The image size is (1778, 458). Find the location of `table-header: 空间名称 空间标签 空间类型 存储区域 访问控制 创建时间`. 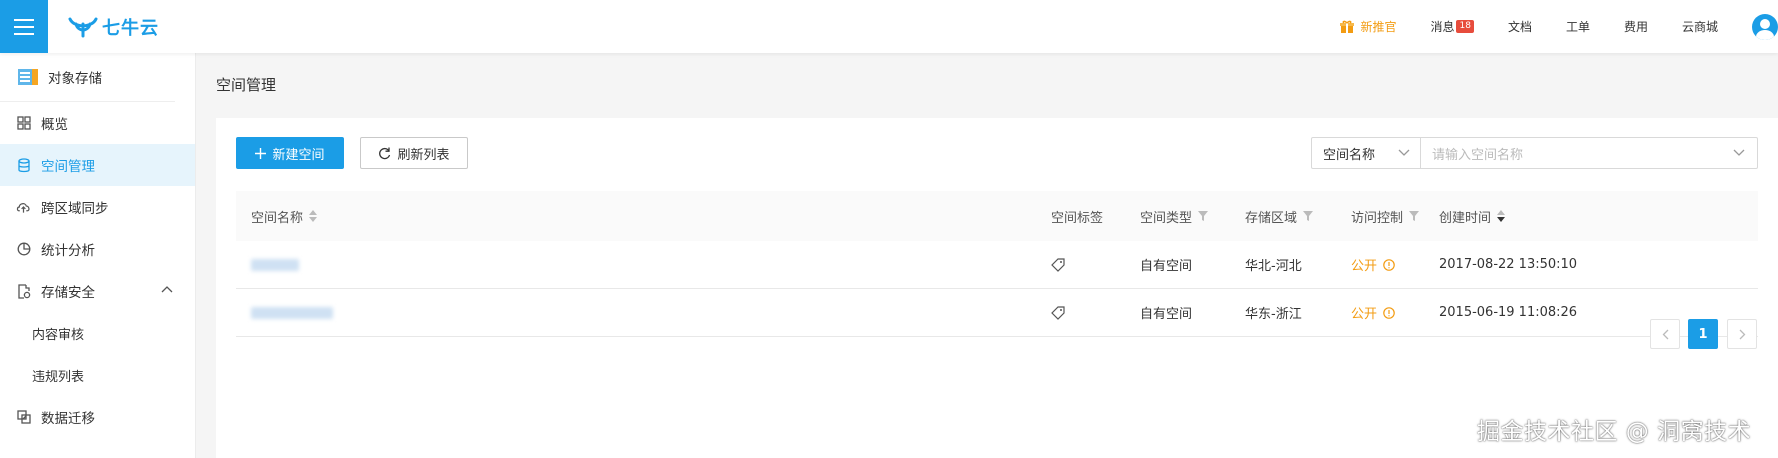

table-header: 空间名称 空间标签 空间类型 存储区域 访问控制 创建时间 is located at coordinates (997, 216).